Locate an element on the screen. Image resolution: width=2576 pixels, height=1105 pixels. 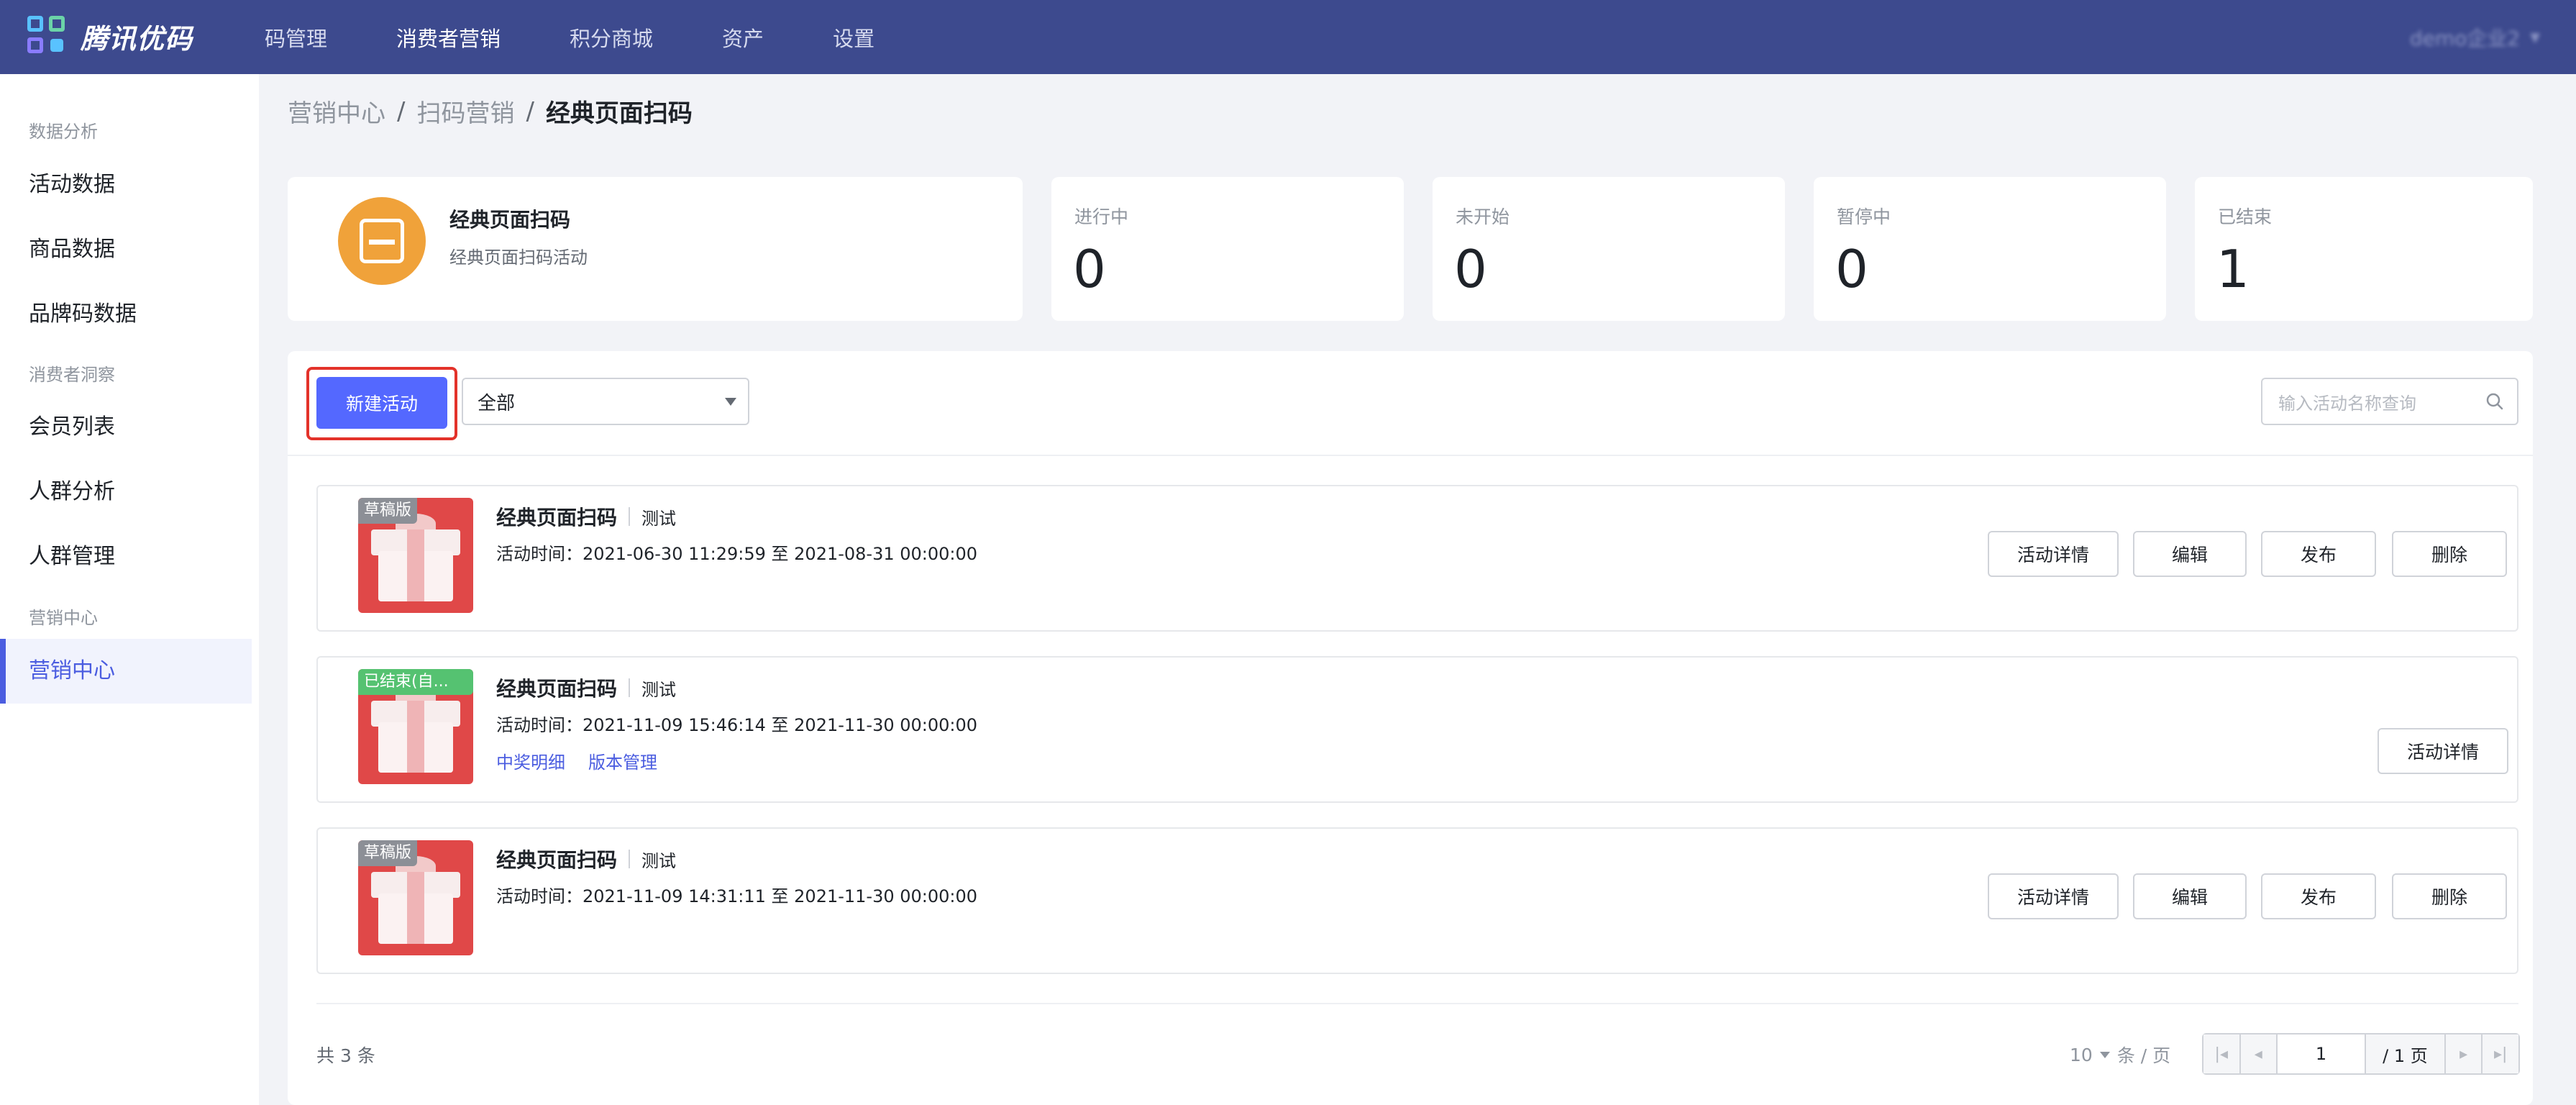
new-activity-button: 新建活动 is located at coordinates (381, 403).